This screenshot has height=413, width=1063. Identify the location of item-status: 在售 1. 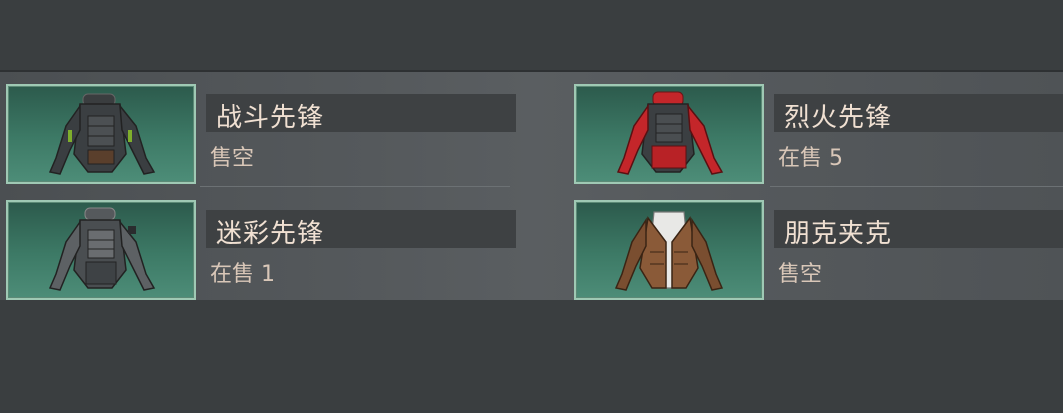
(242, 274).